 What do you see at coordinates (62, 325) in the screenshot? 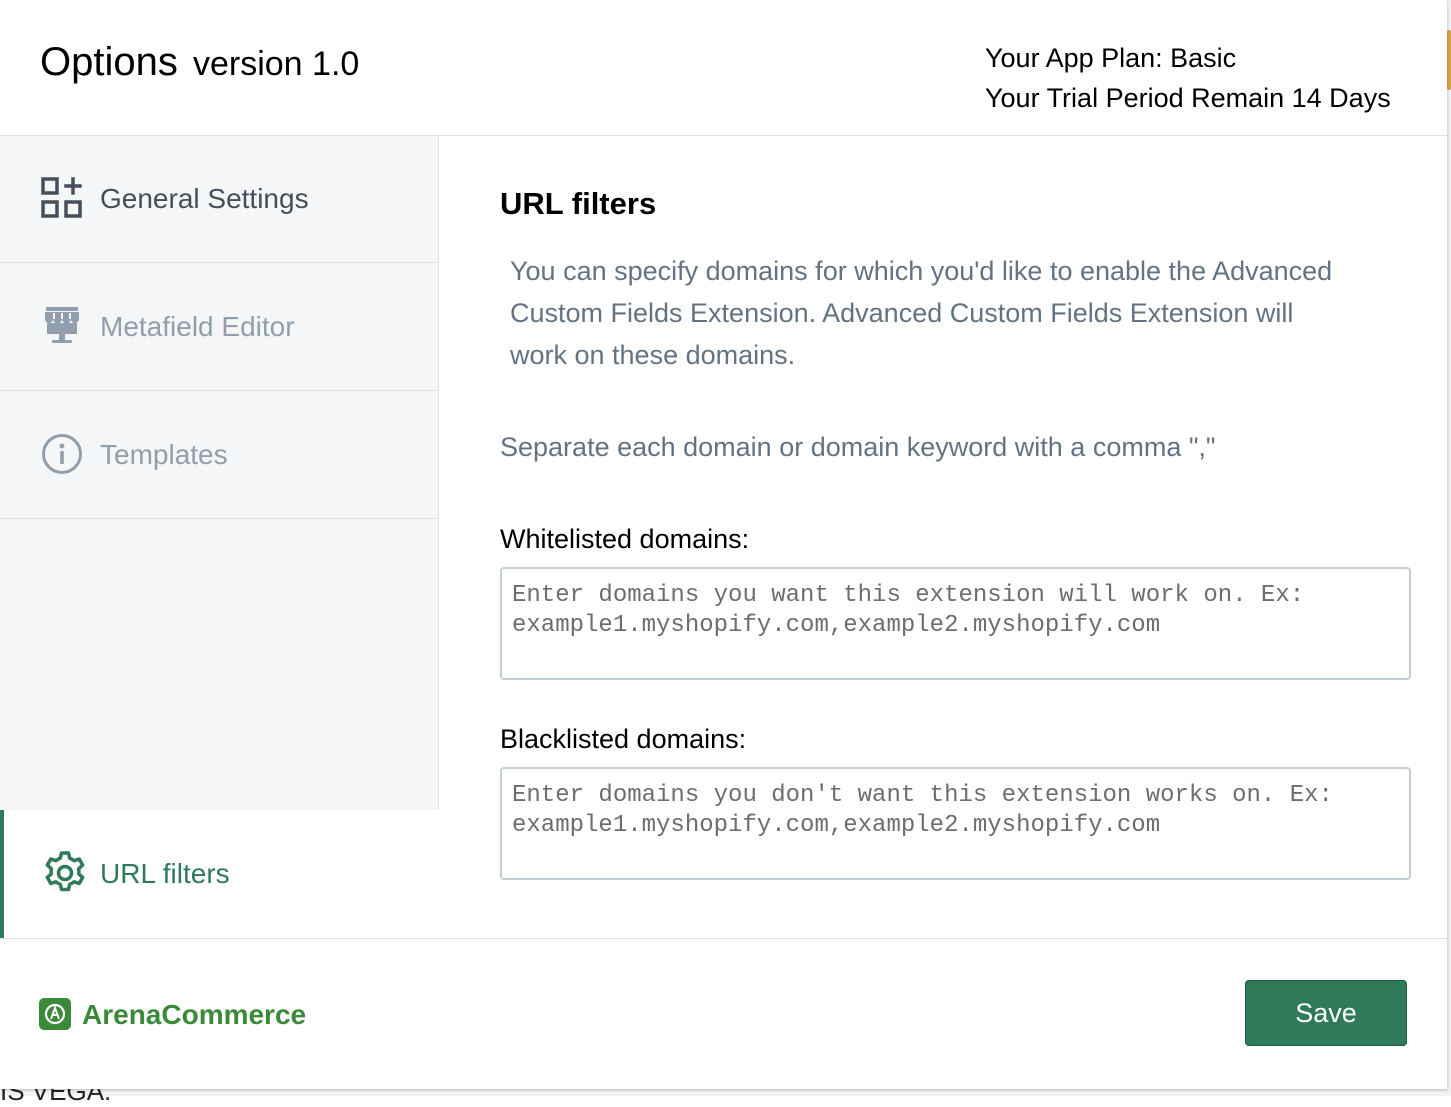
I see `storefront-icon` at bounding box center [62, 325].